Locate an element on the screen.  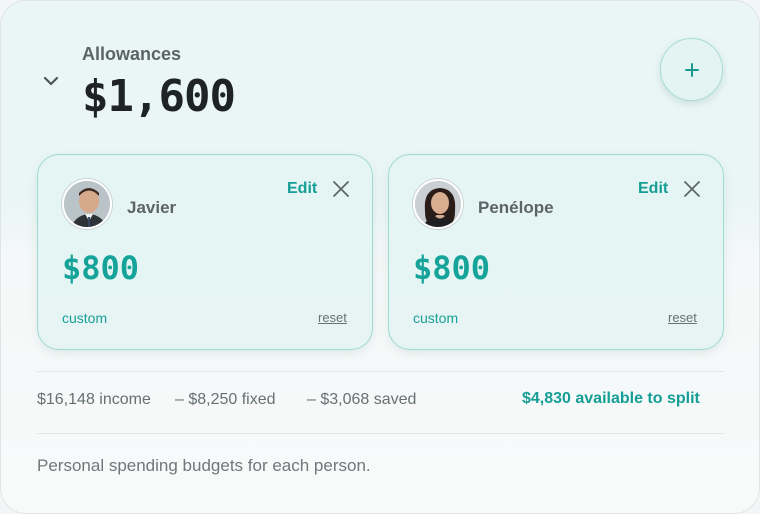
allowance-total: $1,600 is located at coordinates (159, 96).